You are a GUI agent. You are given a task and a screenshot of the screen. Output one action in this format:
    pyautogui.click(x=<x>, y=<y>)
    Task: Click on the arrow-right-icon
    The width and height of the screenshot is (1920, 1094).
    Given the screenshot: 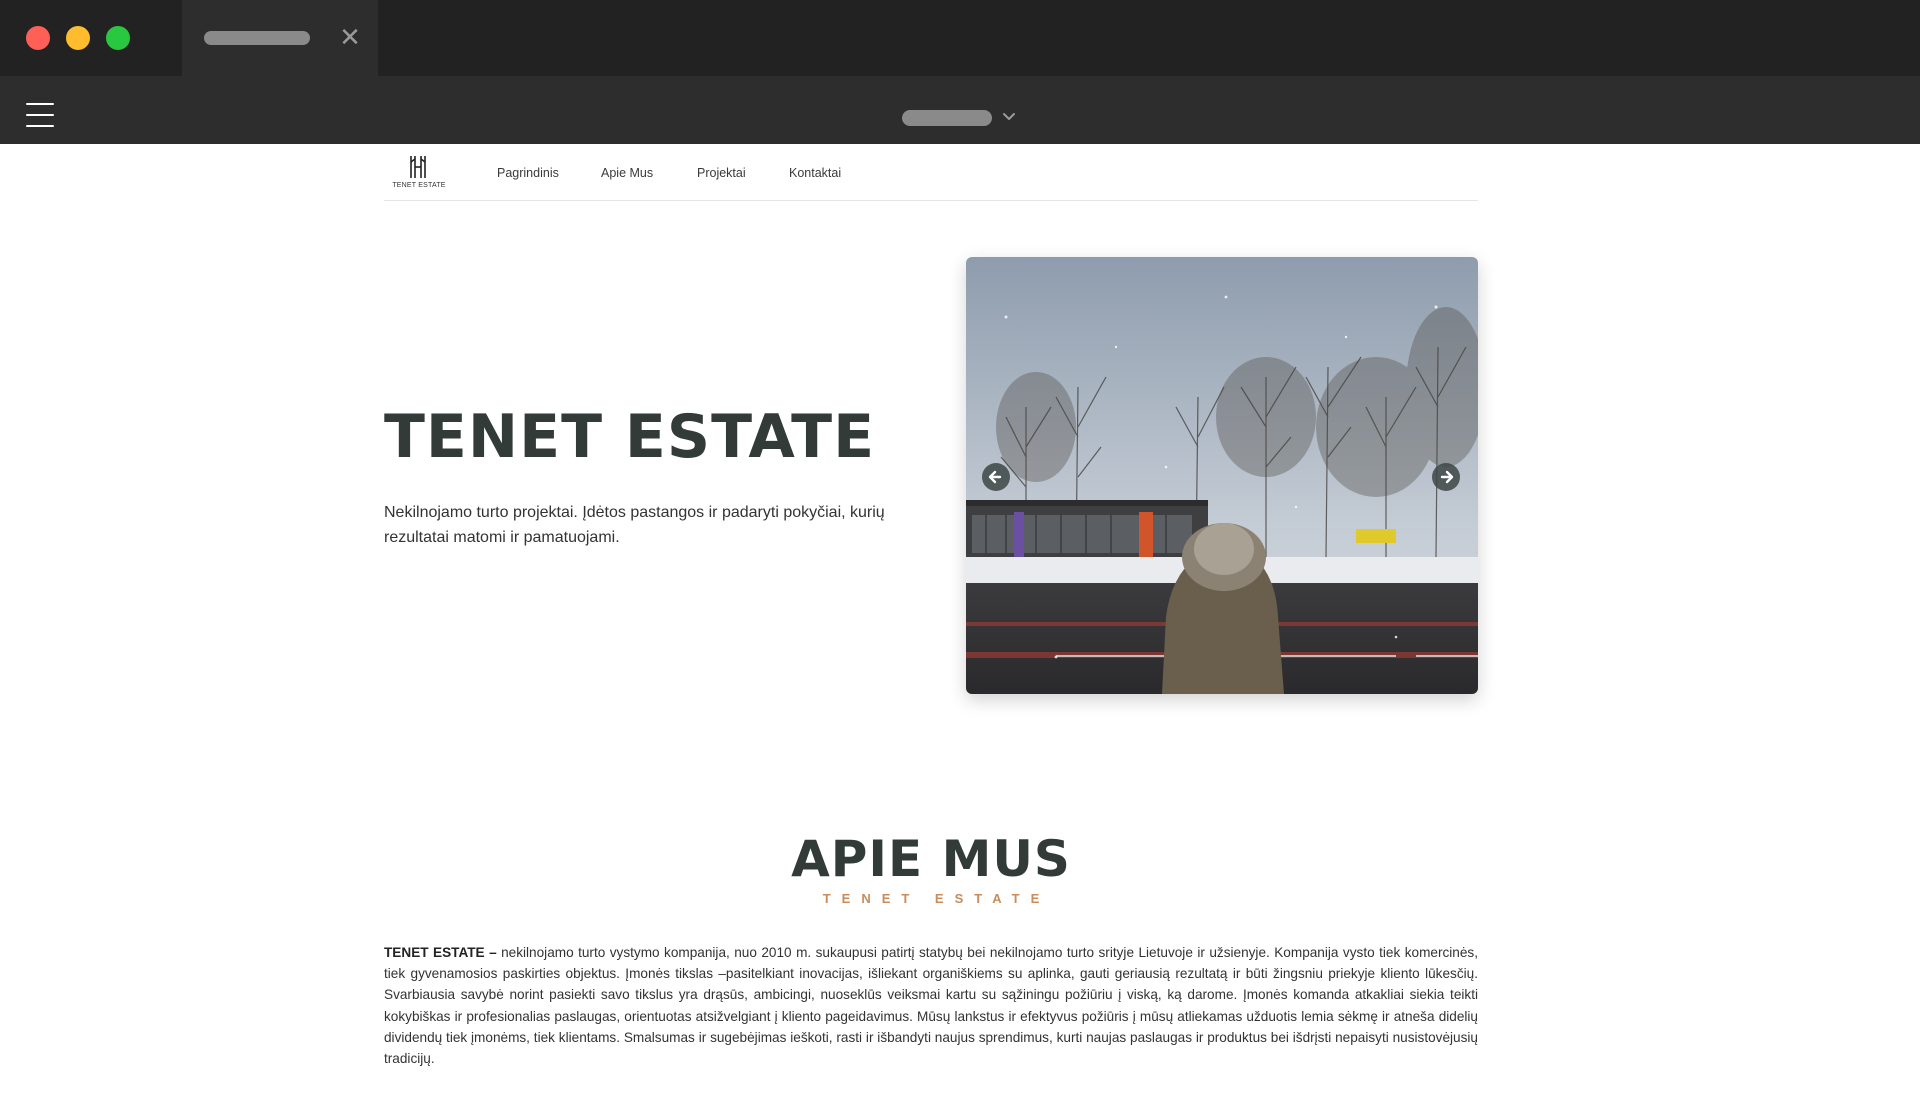 What is the action you would take?
    pyautogui.click(x=1447, y=477)
    